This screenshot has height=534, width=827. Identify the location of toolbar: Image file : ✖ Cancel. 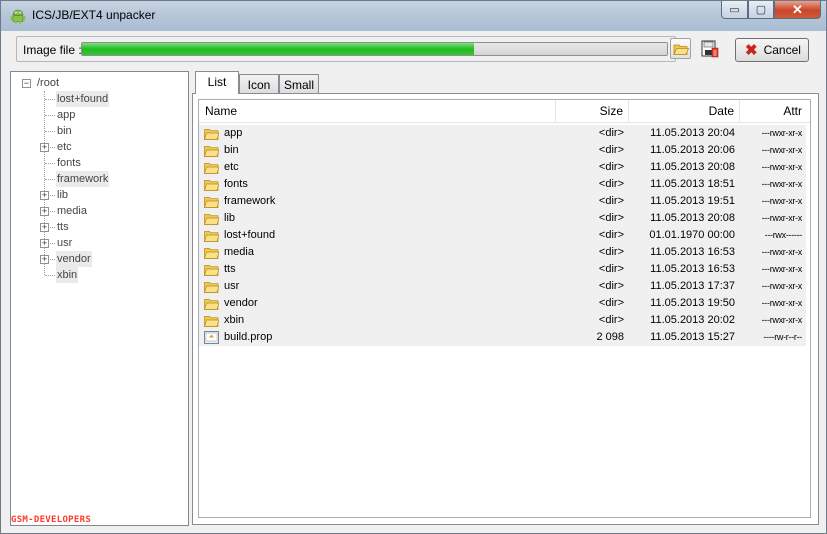
(414, 48).